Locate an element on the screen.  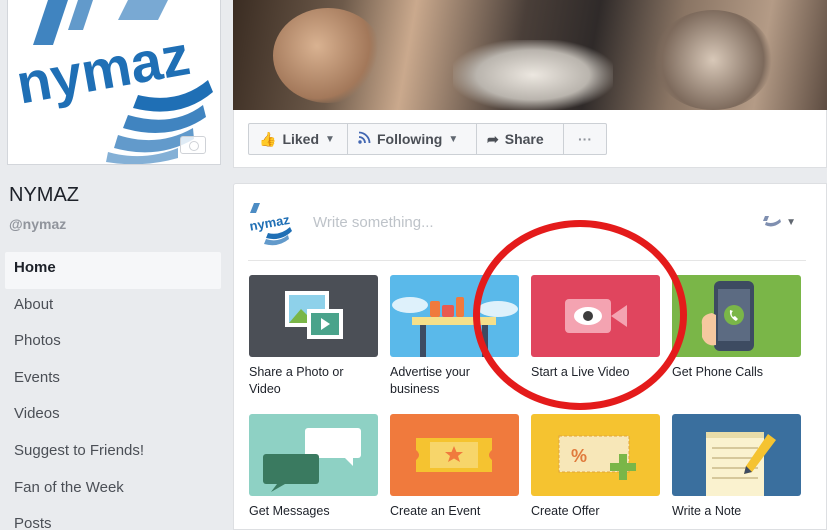
offer-coupon-icon: % is located at coordinates (595, 455).